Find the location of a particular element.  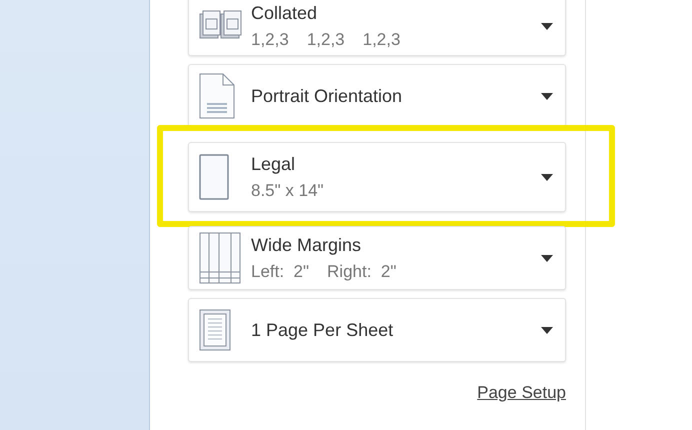

setting-title: Legal is located at coordinates (273, 164).